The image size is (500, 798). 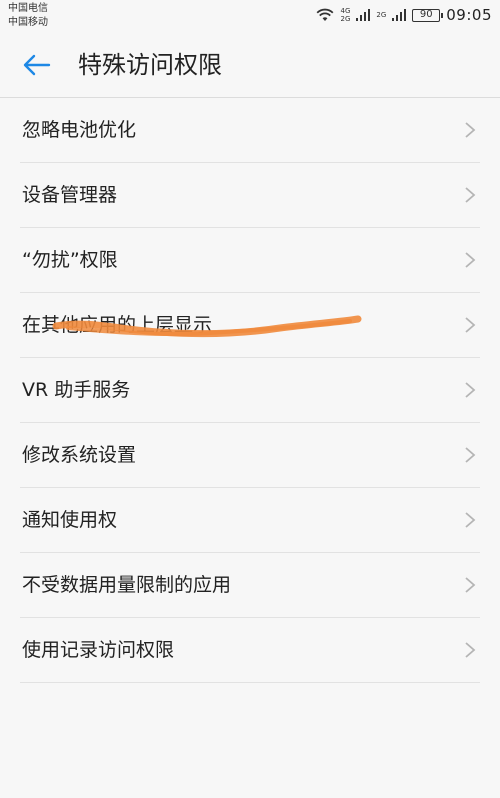 I want to click on clock: 09:05, so click(x=469, y=15).